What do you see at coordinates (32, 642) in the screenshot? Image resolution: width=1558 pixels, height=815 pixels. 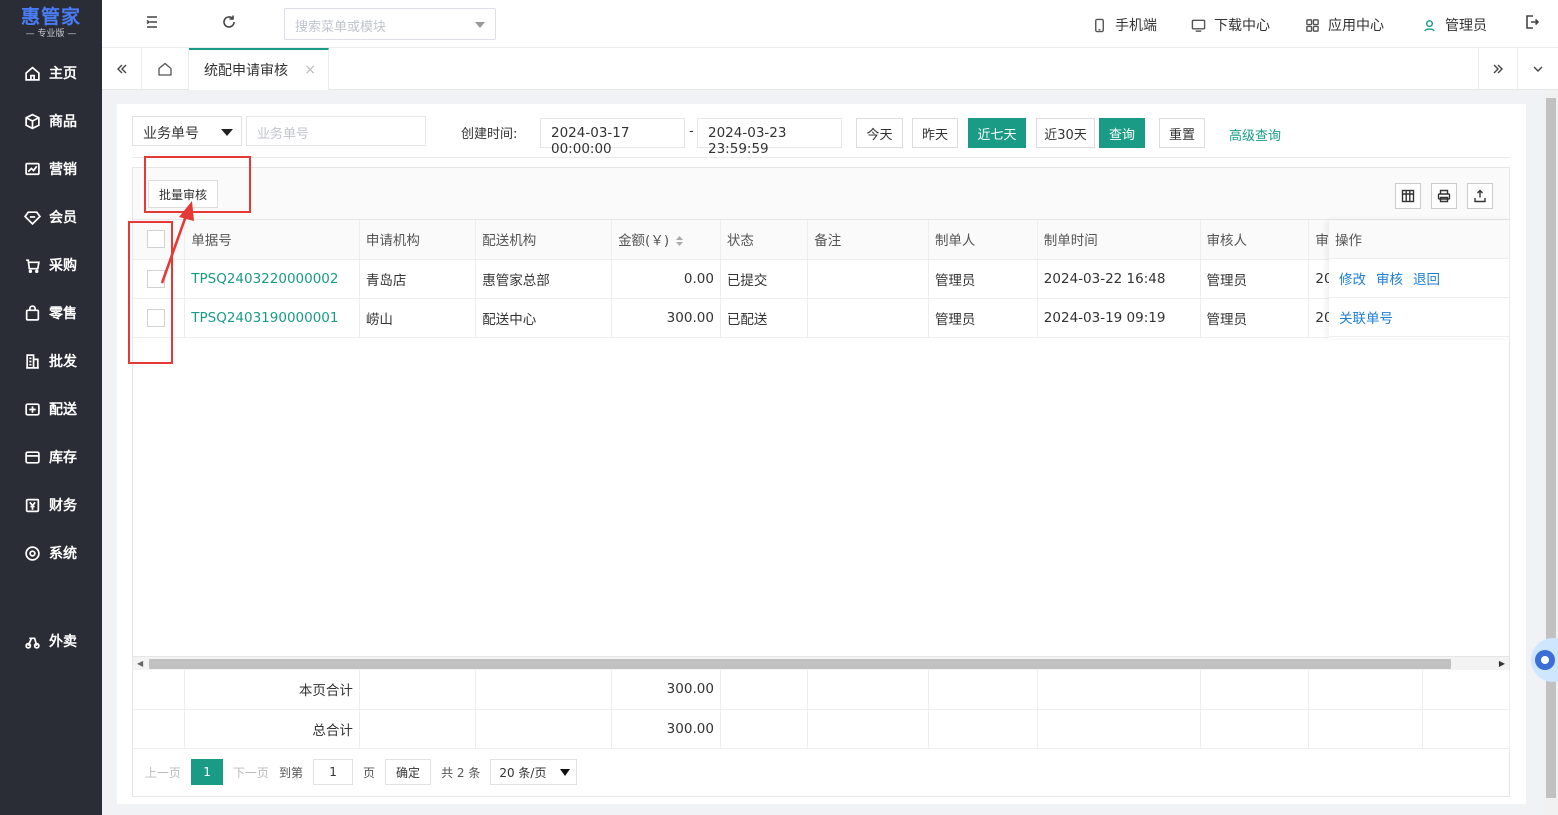 I see `scooter-icon` at bounding box center [32, 642].